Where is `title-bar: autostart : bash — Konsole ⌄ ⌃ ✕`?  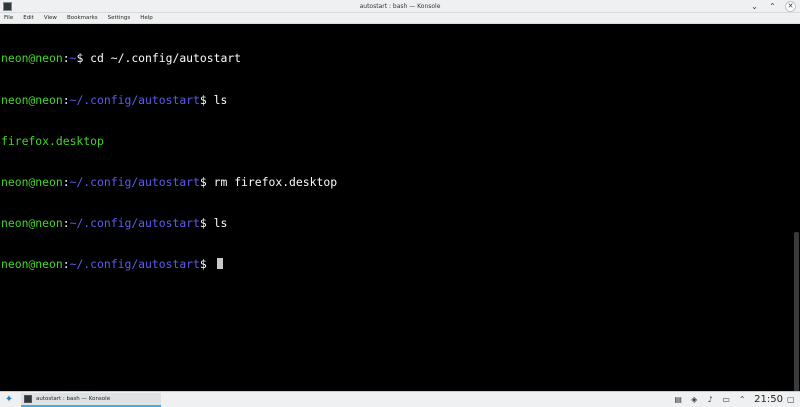
title-bar: autostart : bash — Konsole ⌄ ⌃ ✕ is located at coordinates (400, 6).